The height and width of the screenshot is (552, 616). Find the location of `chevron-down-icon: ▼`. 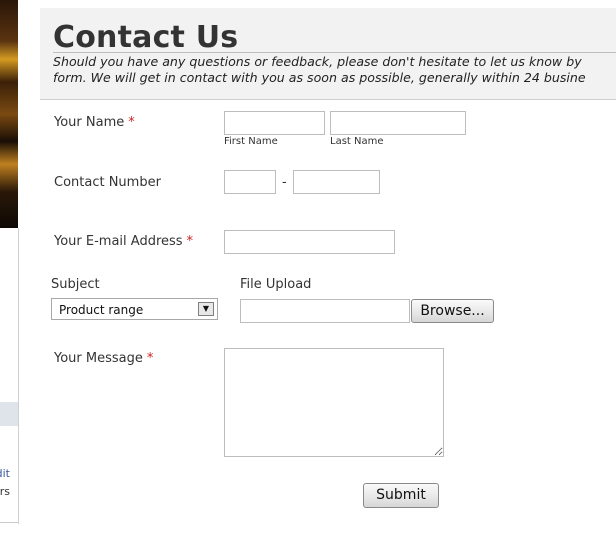

chevron-down-icon: ▼ is located at coordinates (206, 309).